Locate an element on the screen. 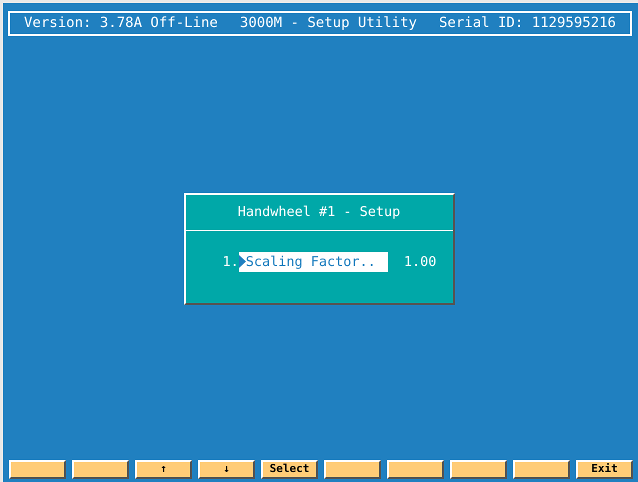  version-text: Version: 3.78A Off-Line is located at coordinates (121, 23).